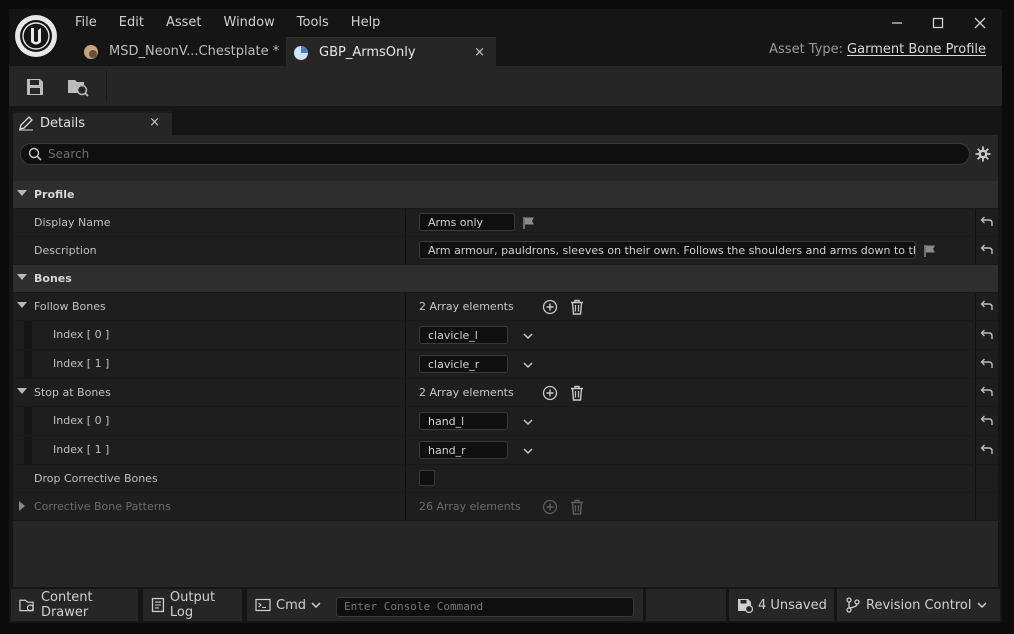 The image size is (1014, 634). I want to click on content-drawer-icon, so click(26, 605).